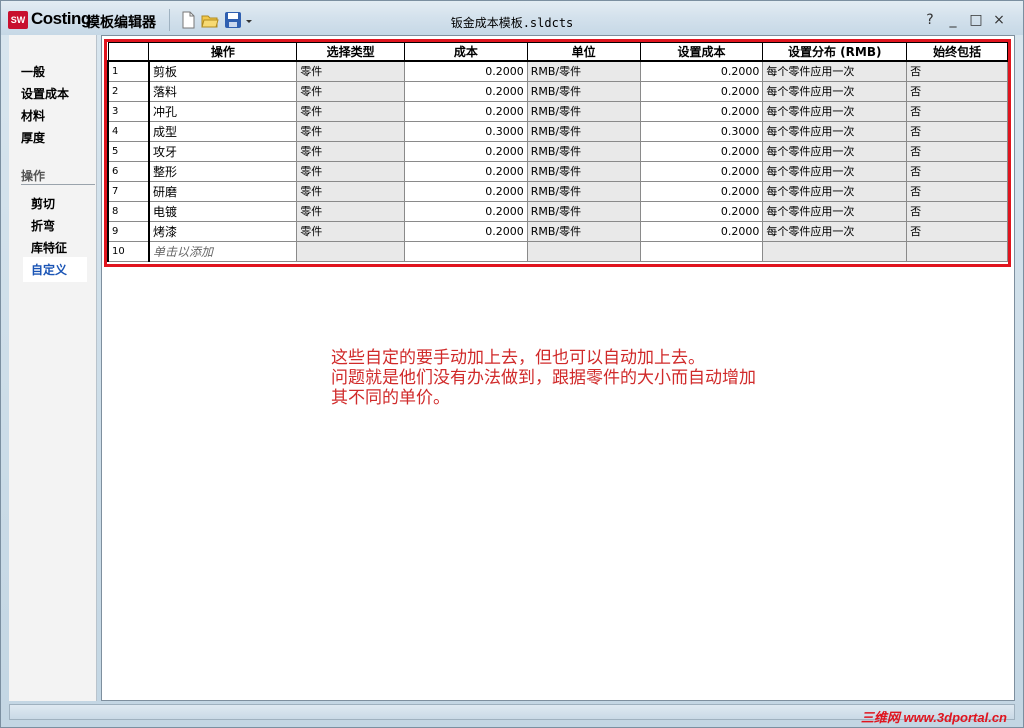 The height and width of the screenshot is (728, 1024). What do you see at coordinates (55, 269) in the screenshot?
I see `sidebar-item-custom: 自定义` at bounding box center [55, 269].